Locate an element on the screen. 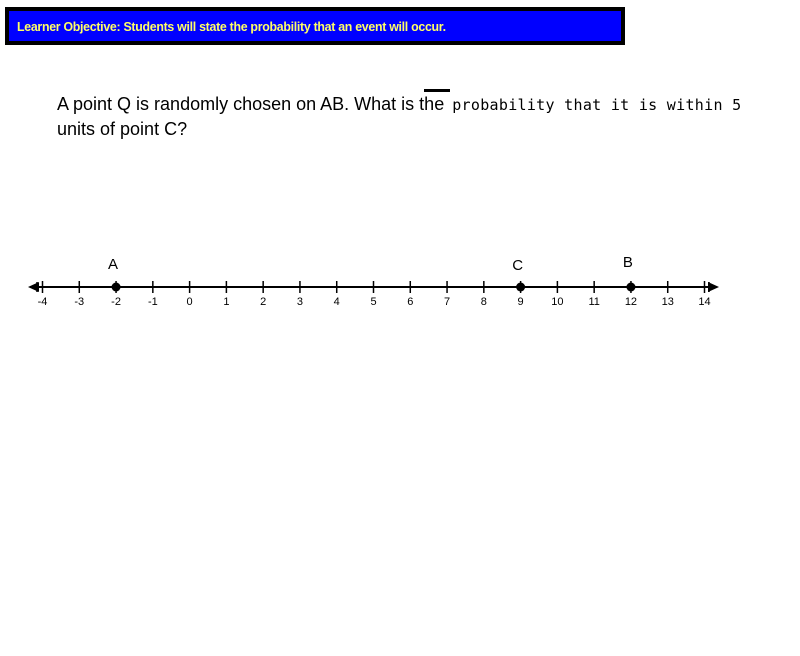  tick-label: 12 is located at coordinates (631, 302).